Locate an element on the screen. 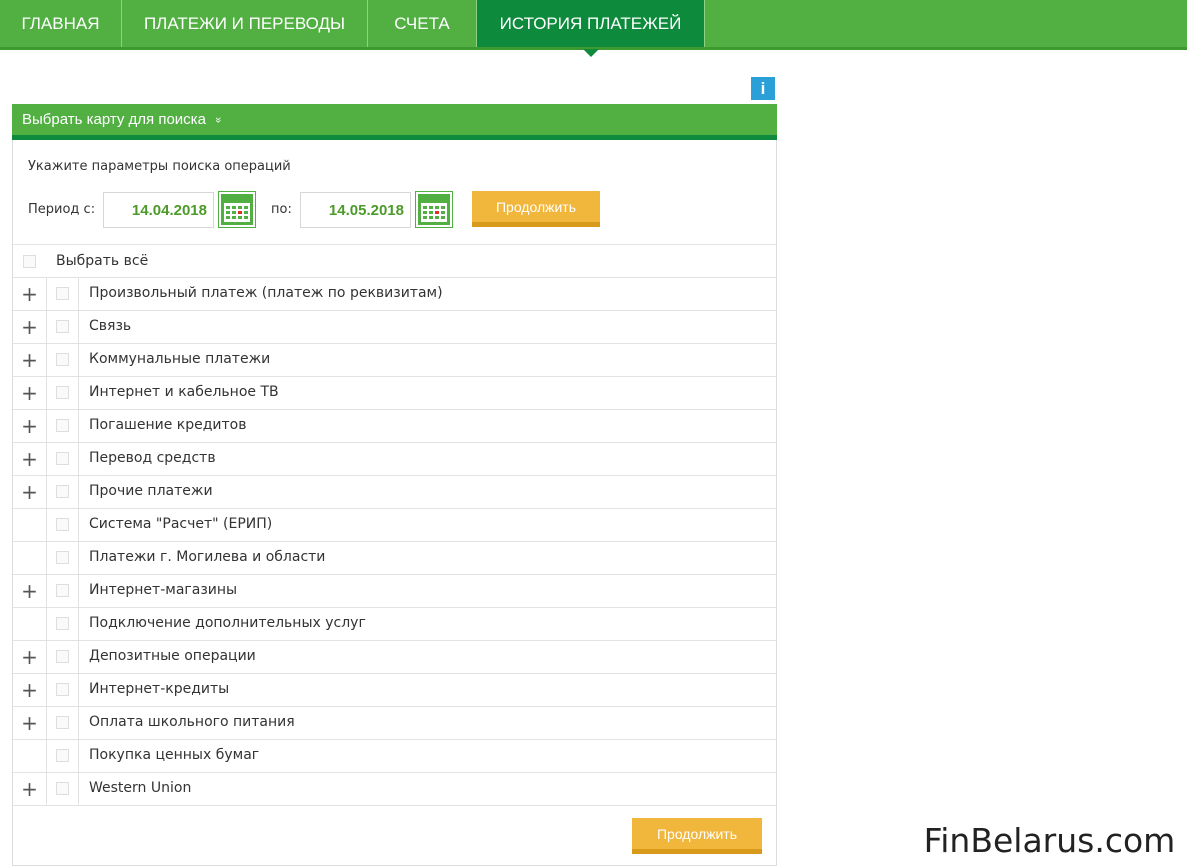 The width and height of the screenshot is (1187, 867). category-row: + Перевод средств is located at coordinates (394, 458).